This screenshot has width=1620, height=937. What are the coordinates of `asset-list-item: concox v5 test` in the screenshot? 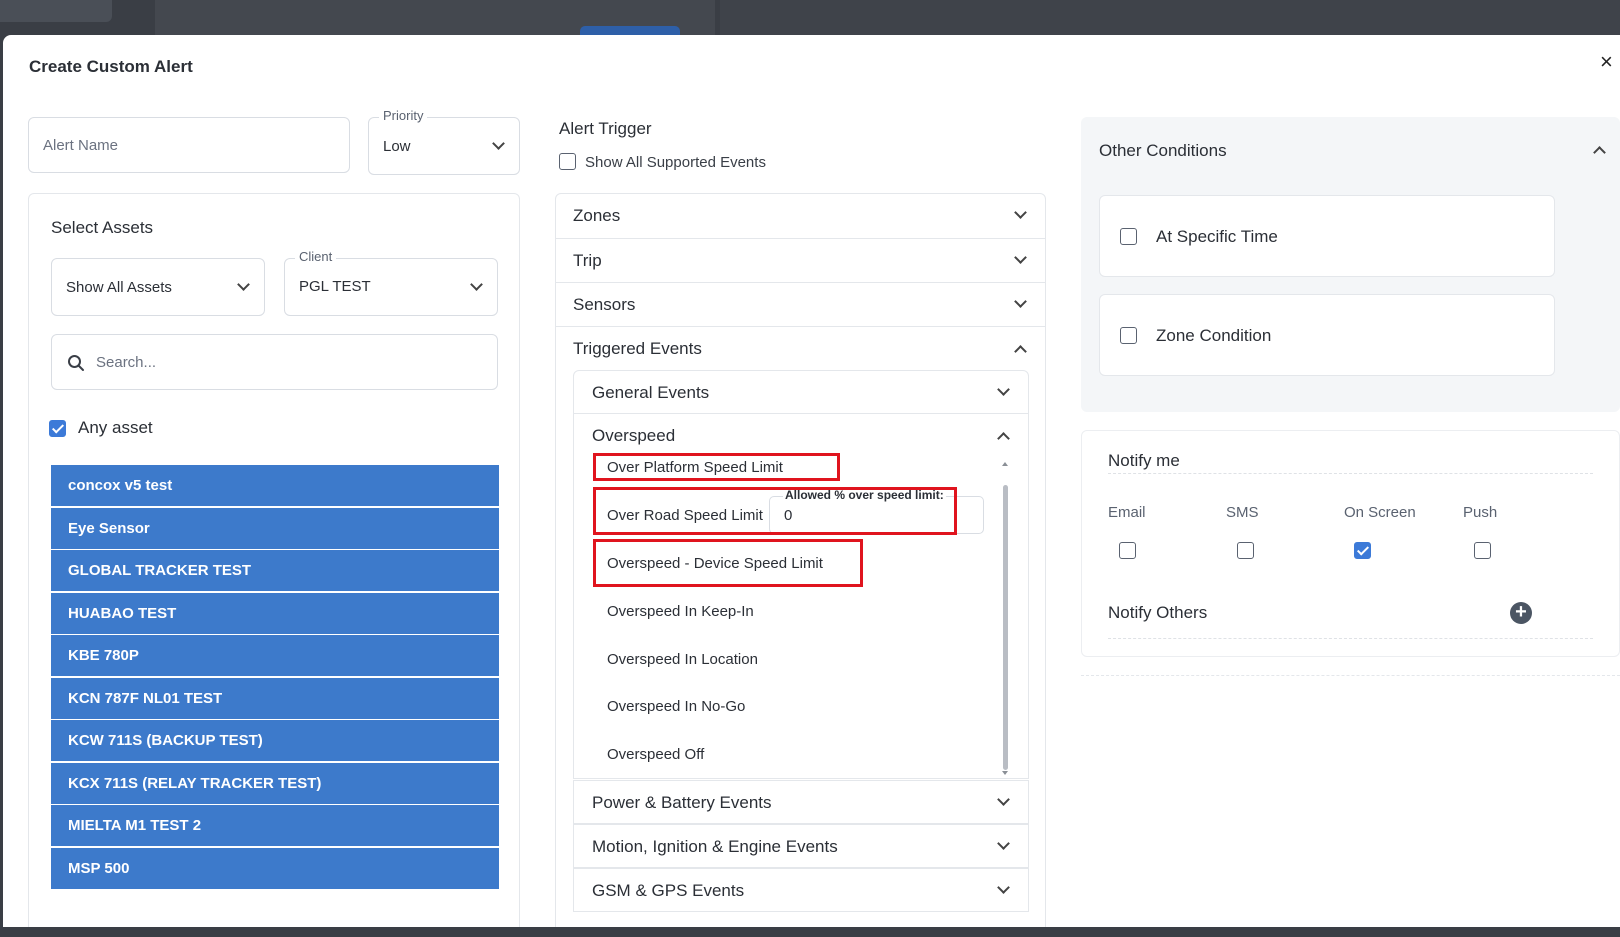 It's located at (275, 485).